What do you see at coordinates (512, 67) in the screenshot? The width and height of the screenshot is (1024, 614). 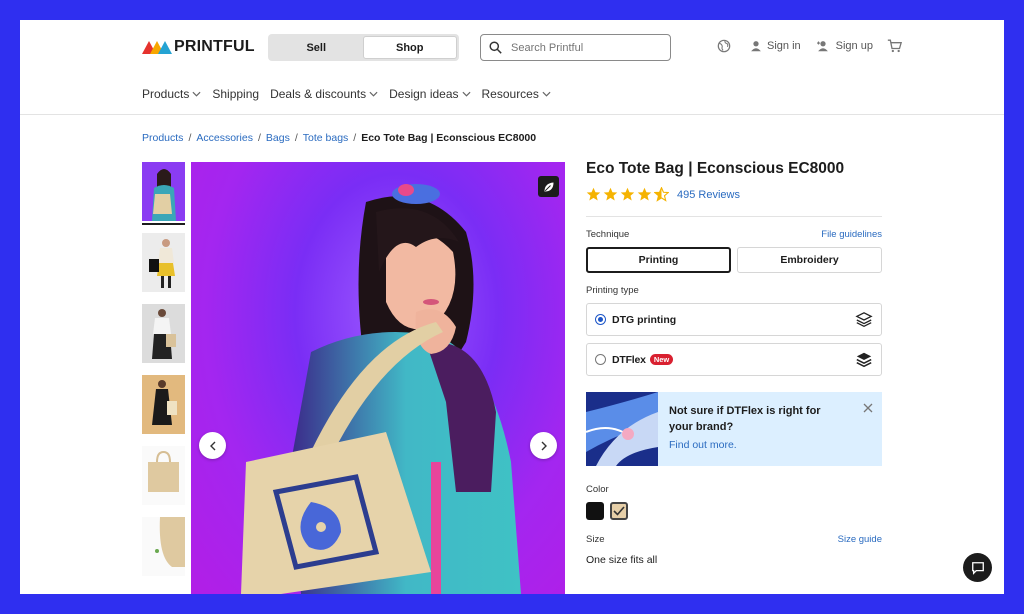 I see `site-header: PRINTFUL Sell Shop Sign in Sign up` at bounding box center [512, 67].